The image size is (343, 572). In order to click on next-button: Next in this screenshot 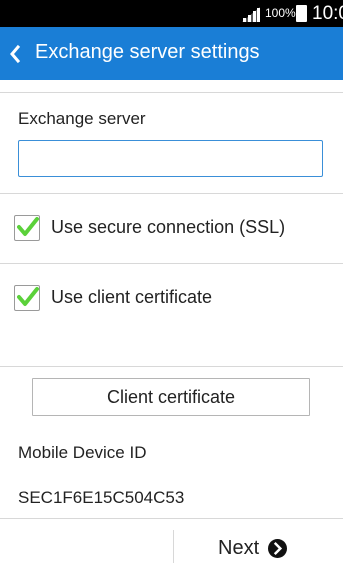, I will do `click(253, 548)`.